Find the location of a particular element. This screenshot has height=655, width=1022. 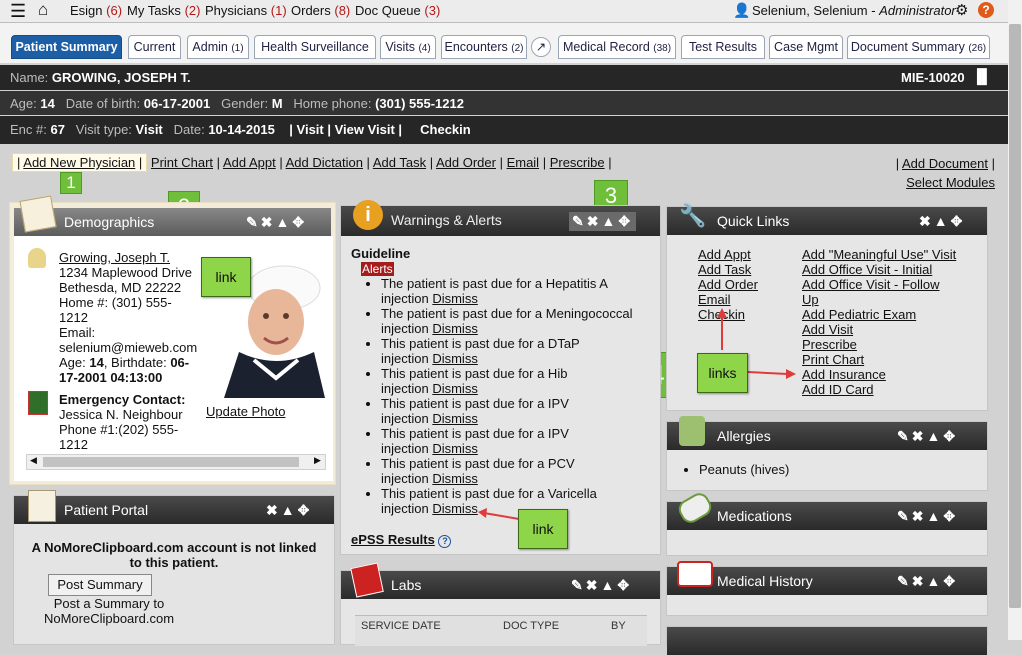

checkin-link: Checkin is located at coordinates (445, 129).